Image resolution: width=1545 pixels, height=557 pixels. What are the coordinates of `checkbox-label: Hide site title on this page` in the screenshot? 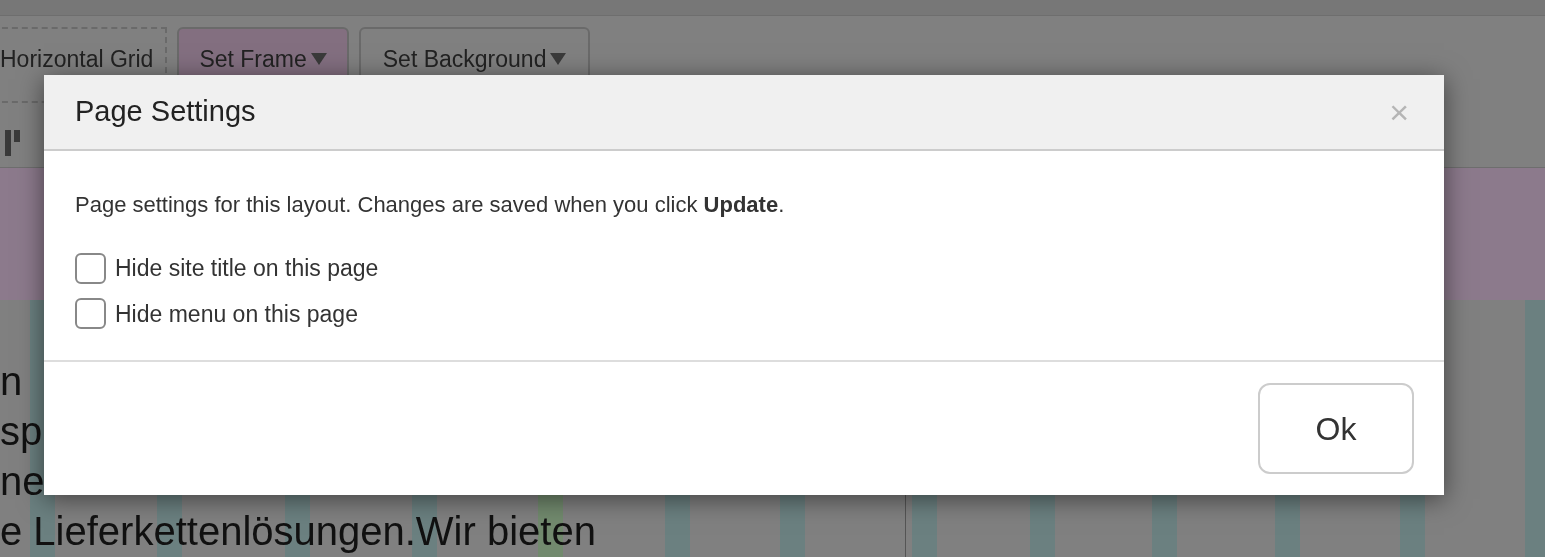 It's located at (247, 268).